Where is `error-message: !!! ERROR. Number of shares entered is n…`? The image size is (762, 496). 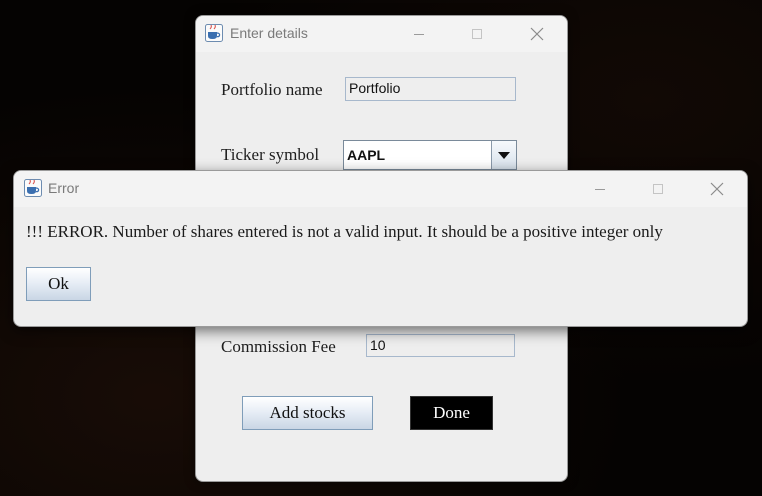 error-message: !!! ERROR. Number of shares entered is n… is located at coordinates (344, 231).